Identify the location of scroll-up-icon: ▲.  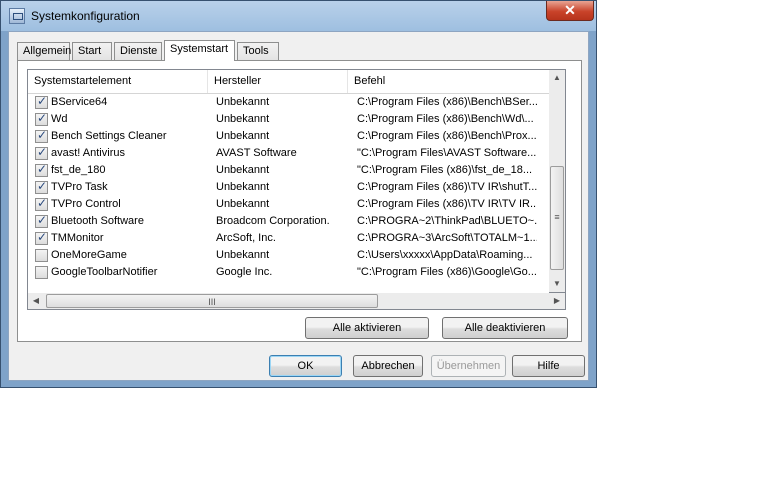
(557, 78).